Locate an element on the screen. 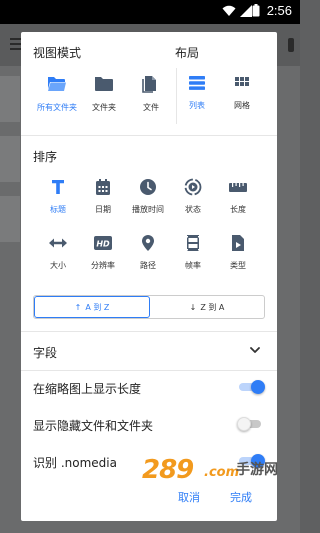 This screenshot has width=320, height=533. sort-path-option: 路径 is located at coordinates (148, 252).